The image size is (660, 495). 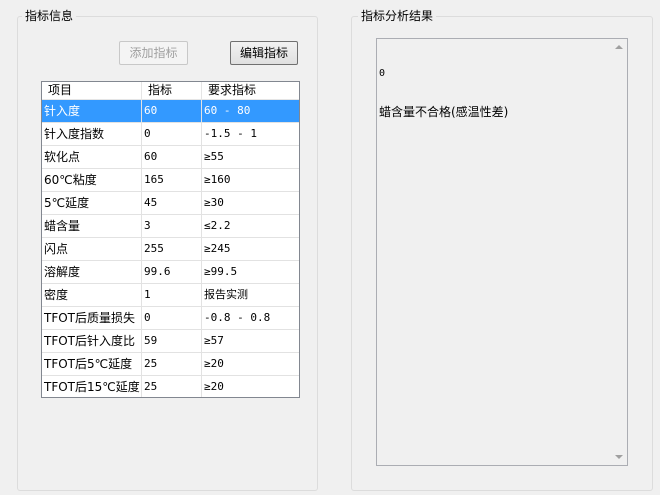 I want to click on table-row: 蜡含量 3 ≤2.2, so click(x=170, y=226).